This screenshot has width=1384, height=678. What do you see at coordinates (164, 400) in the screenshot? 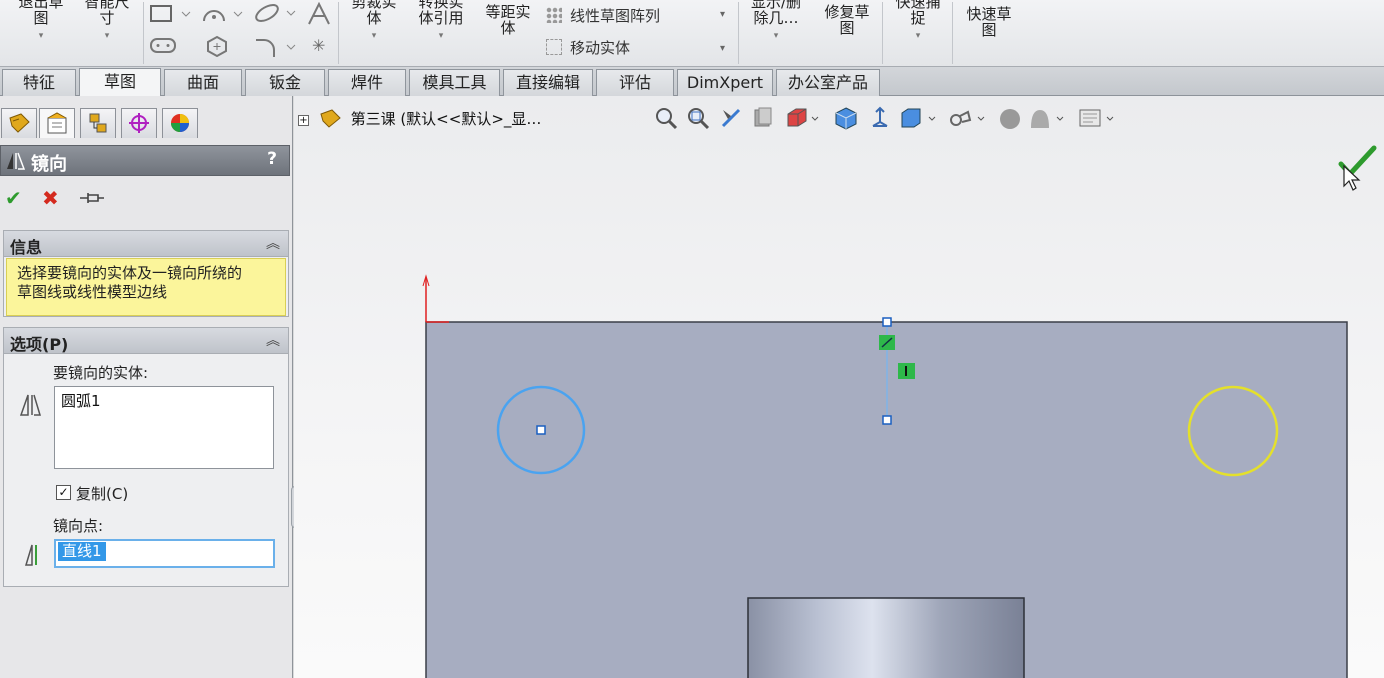
I see `list-item: 圆弧1` at bounding box center [164, 400].